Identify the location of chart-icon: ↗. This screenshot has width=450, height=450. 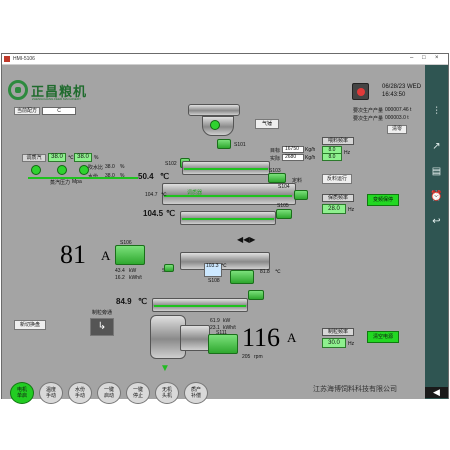
(436, 146).